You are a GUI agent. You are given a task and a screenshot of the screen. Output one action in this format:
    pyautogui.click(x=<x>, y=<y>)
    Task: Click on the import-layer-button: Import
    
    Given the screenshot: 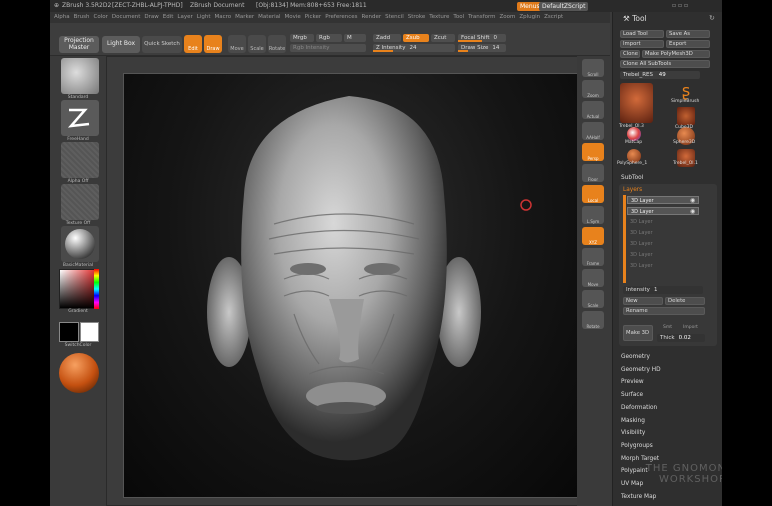 What is the action you would take?
    pyautogui.click(x=690, y=327)
    